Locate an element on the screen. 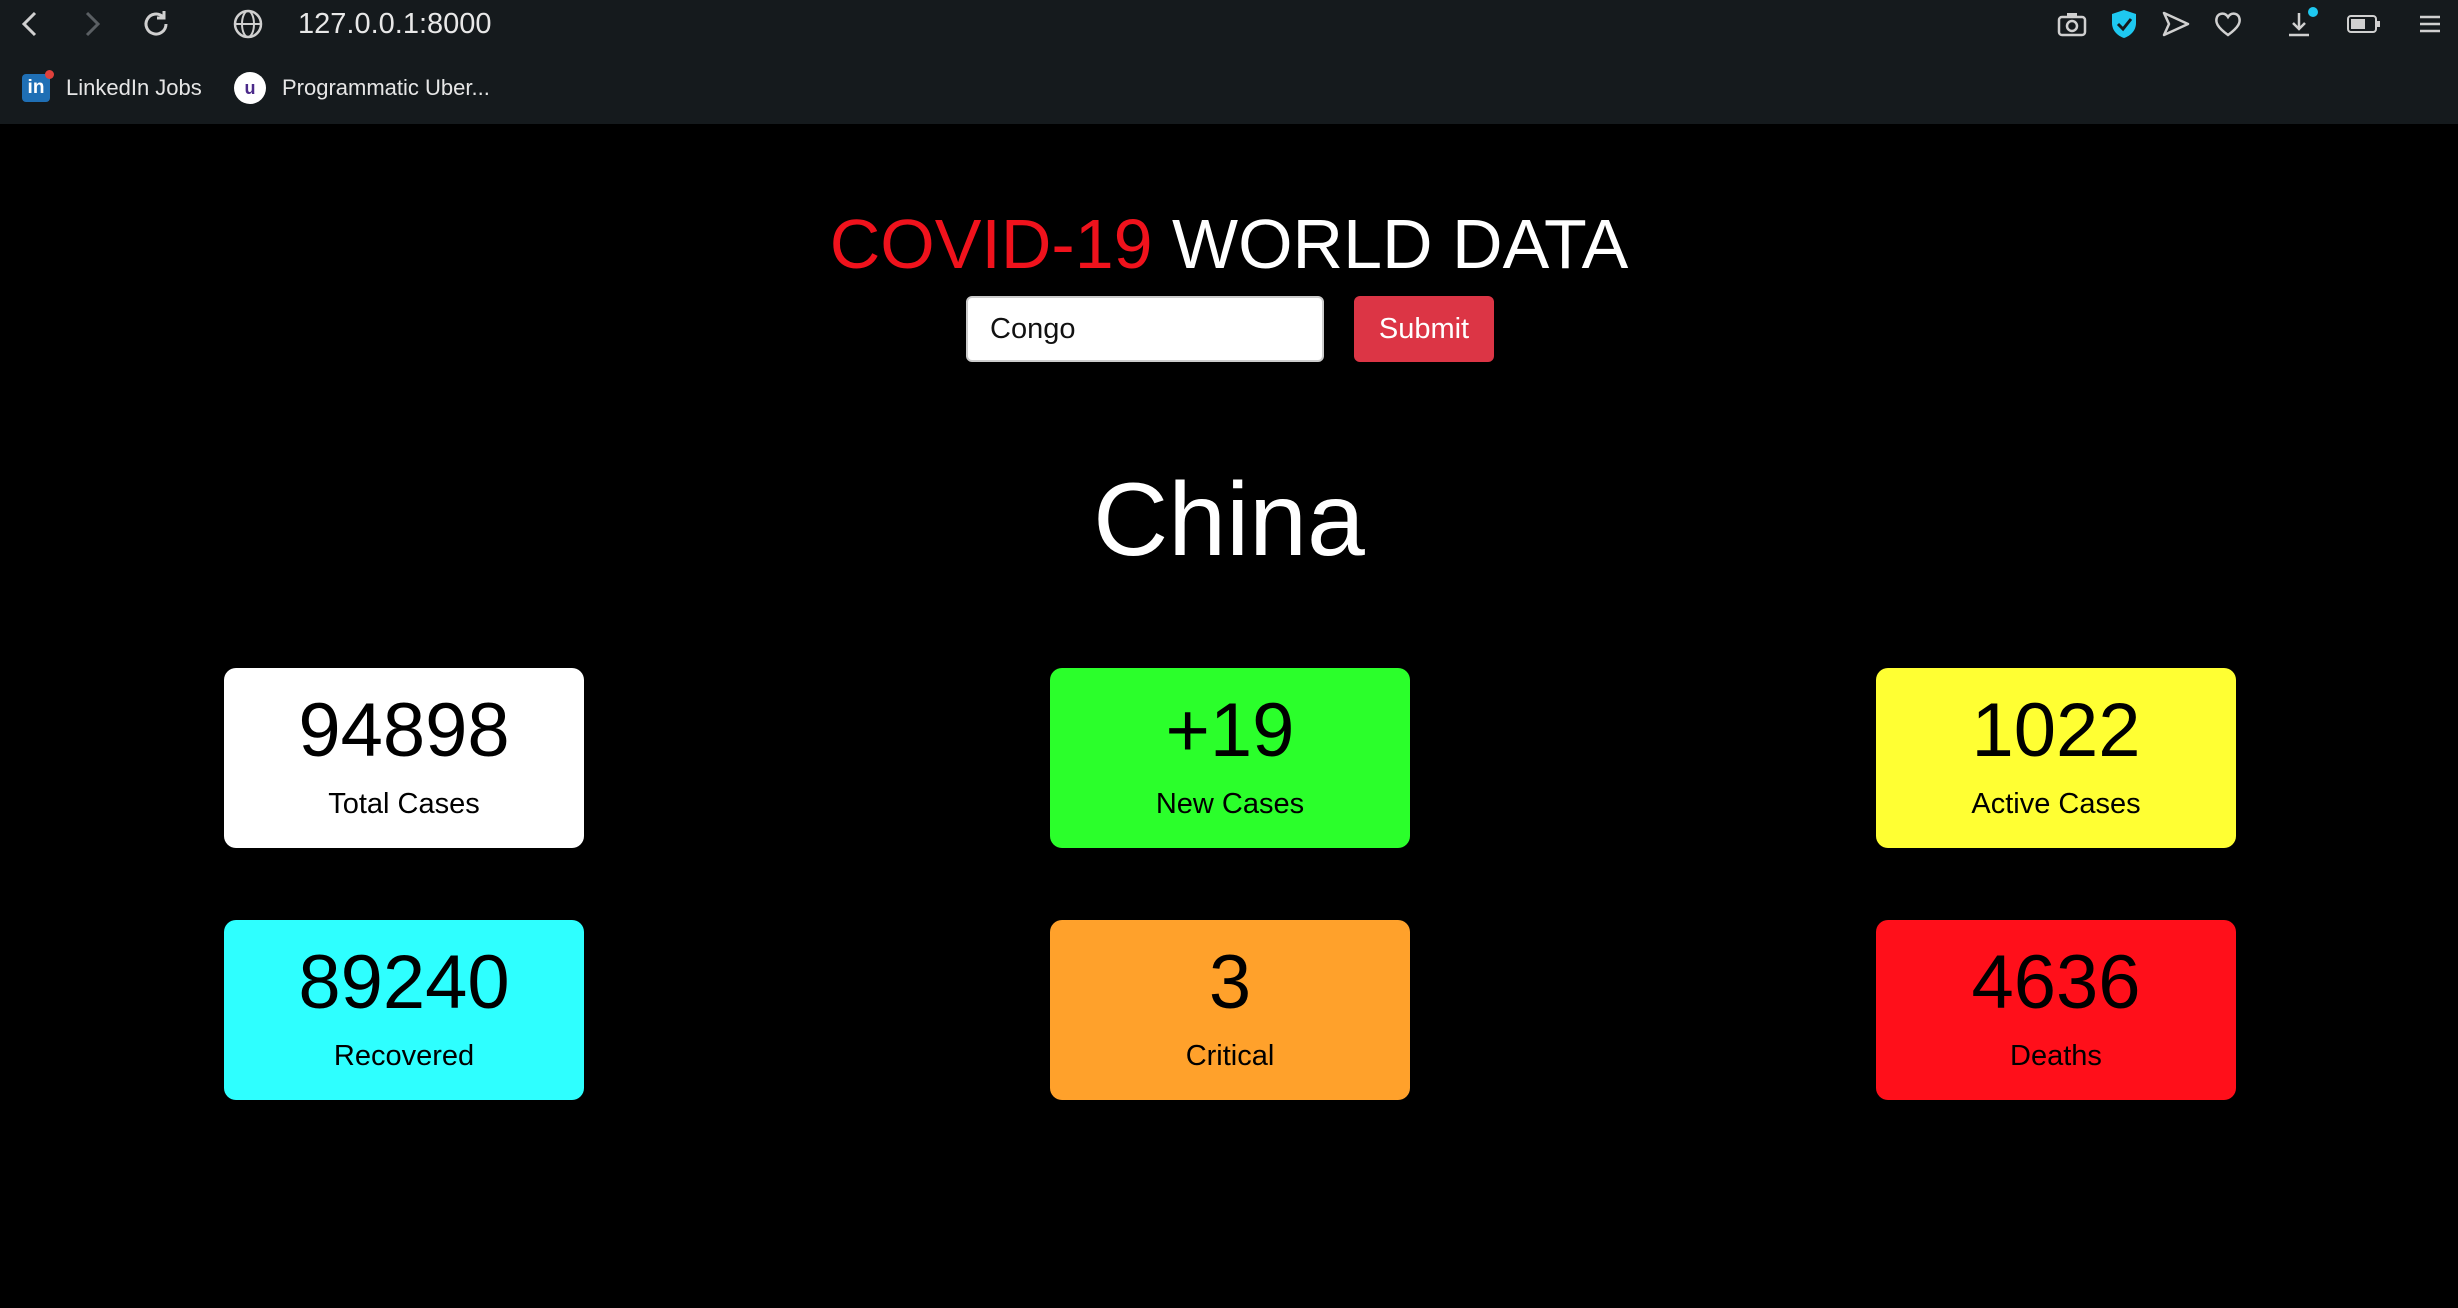 The image size is (2458, 1308). stat-value: 4636 is located at coordinates (2056, 982).